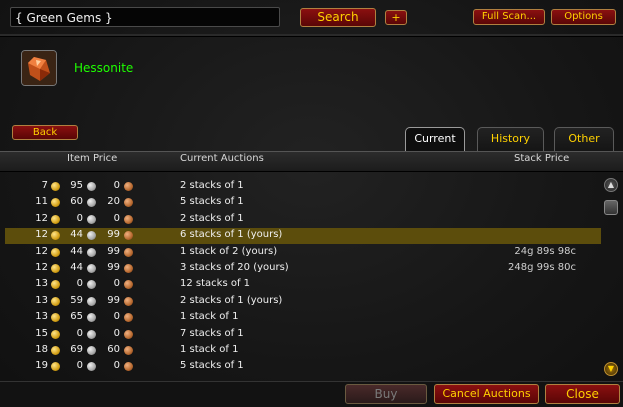  I want to click on auction-summary: 7 stacks of 1, so click(212, 333).